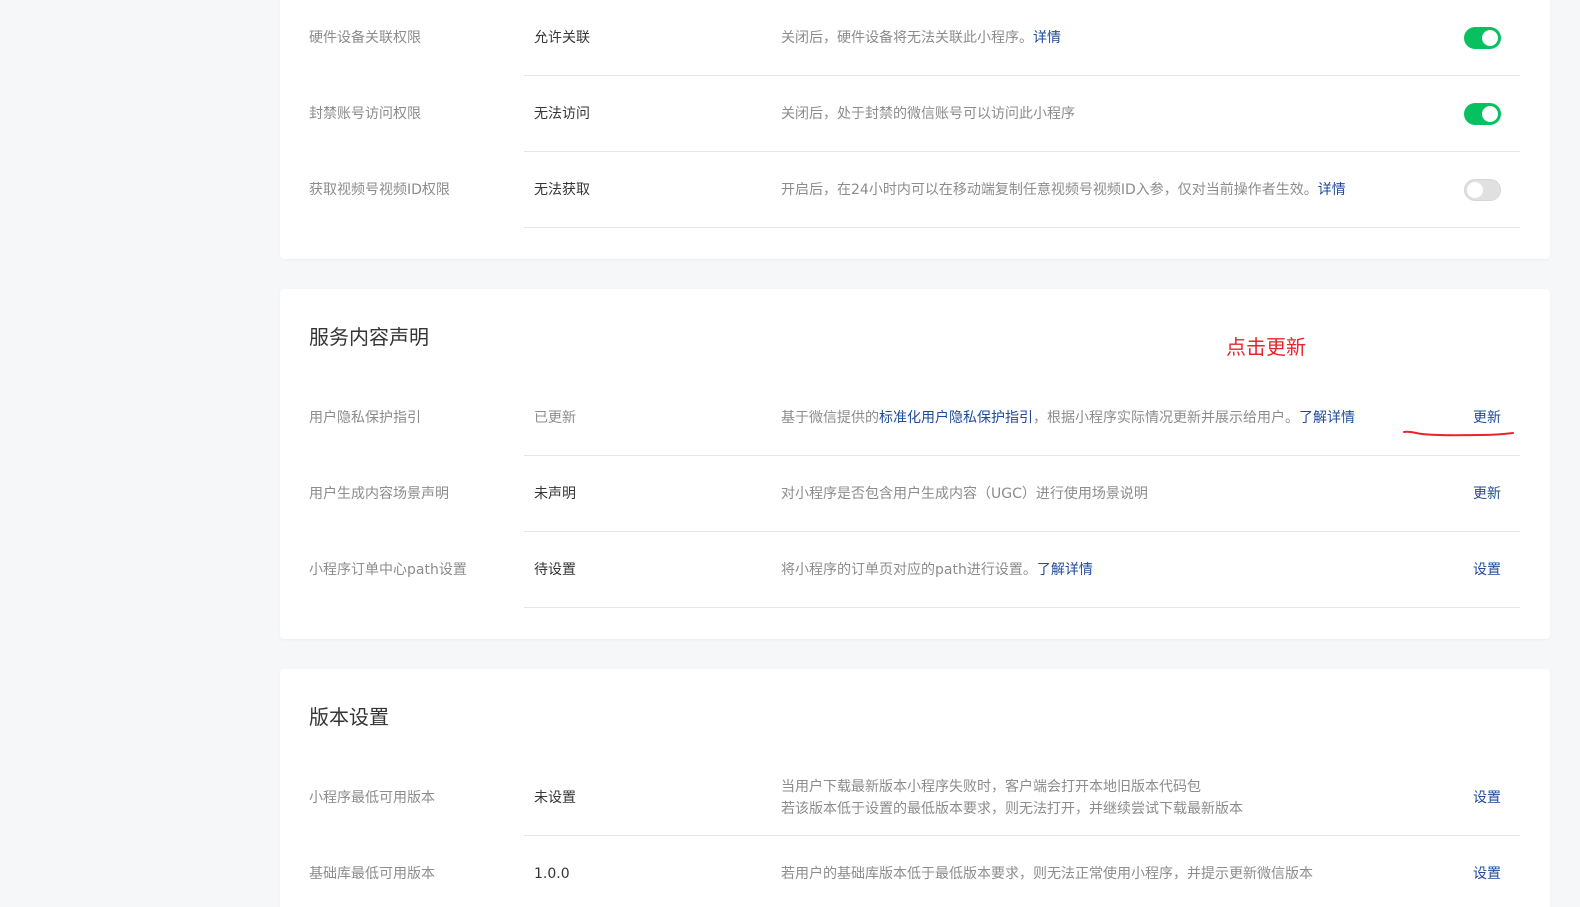 The height and width of the screenshot is (907, 1580). Describe the element at coordinates (369, 337) in the screenshot. I see `section-title: 服务内容声明` at that location.